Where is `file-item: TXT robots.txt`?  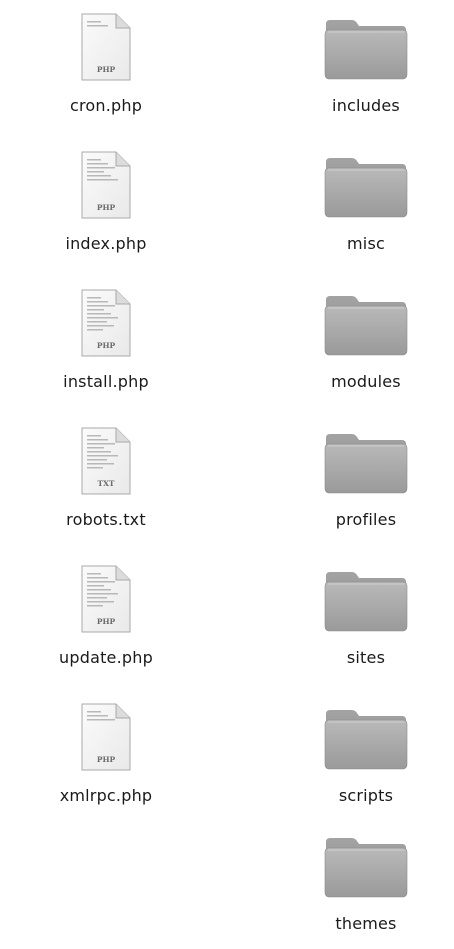
file-item: TXT robots.txt is located at coordinates (106, 482).